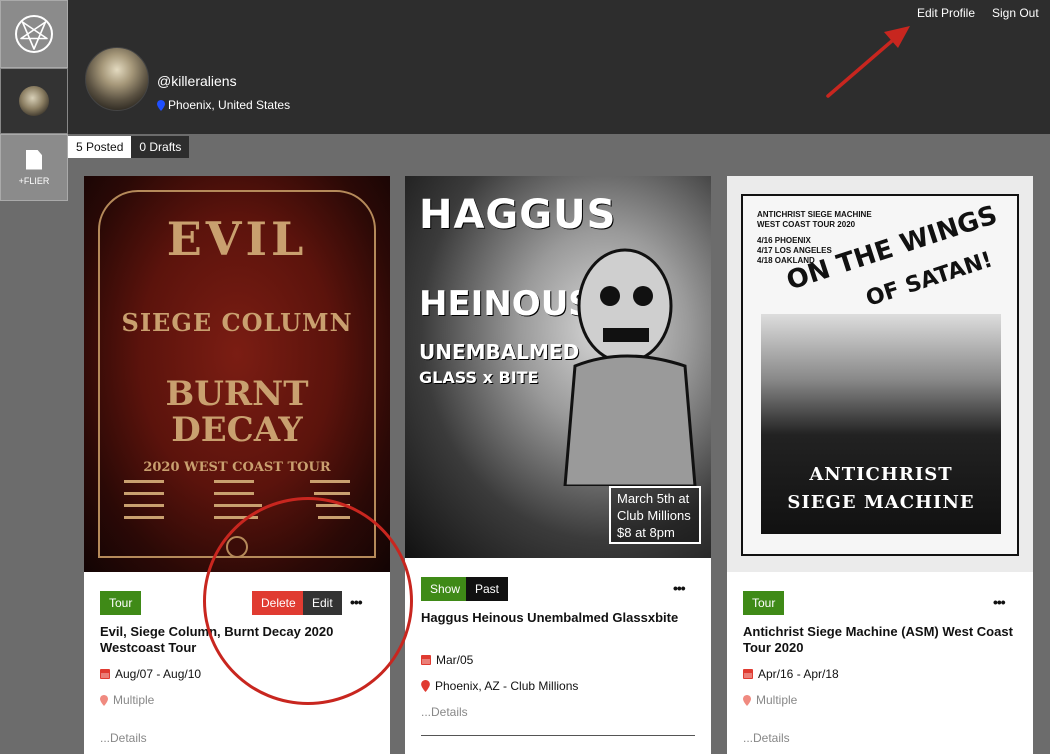 The image size is (1050, 754). What do you see at coordinates (881, 502) in the screenshot?
I see `poster-band-logo2: SIEGE MACHINE` at bounding box center [881, 502].